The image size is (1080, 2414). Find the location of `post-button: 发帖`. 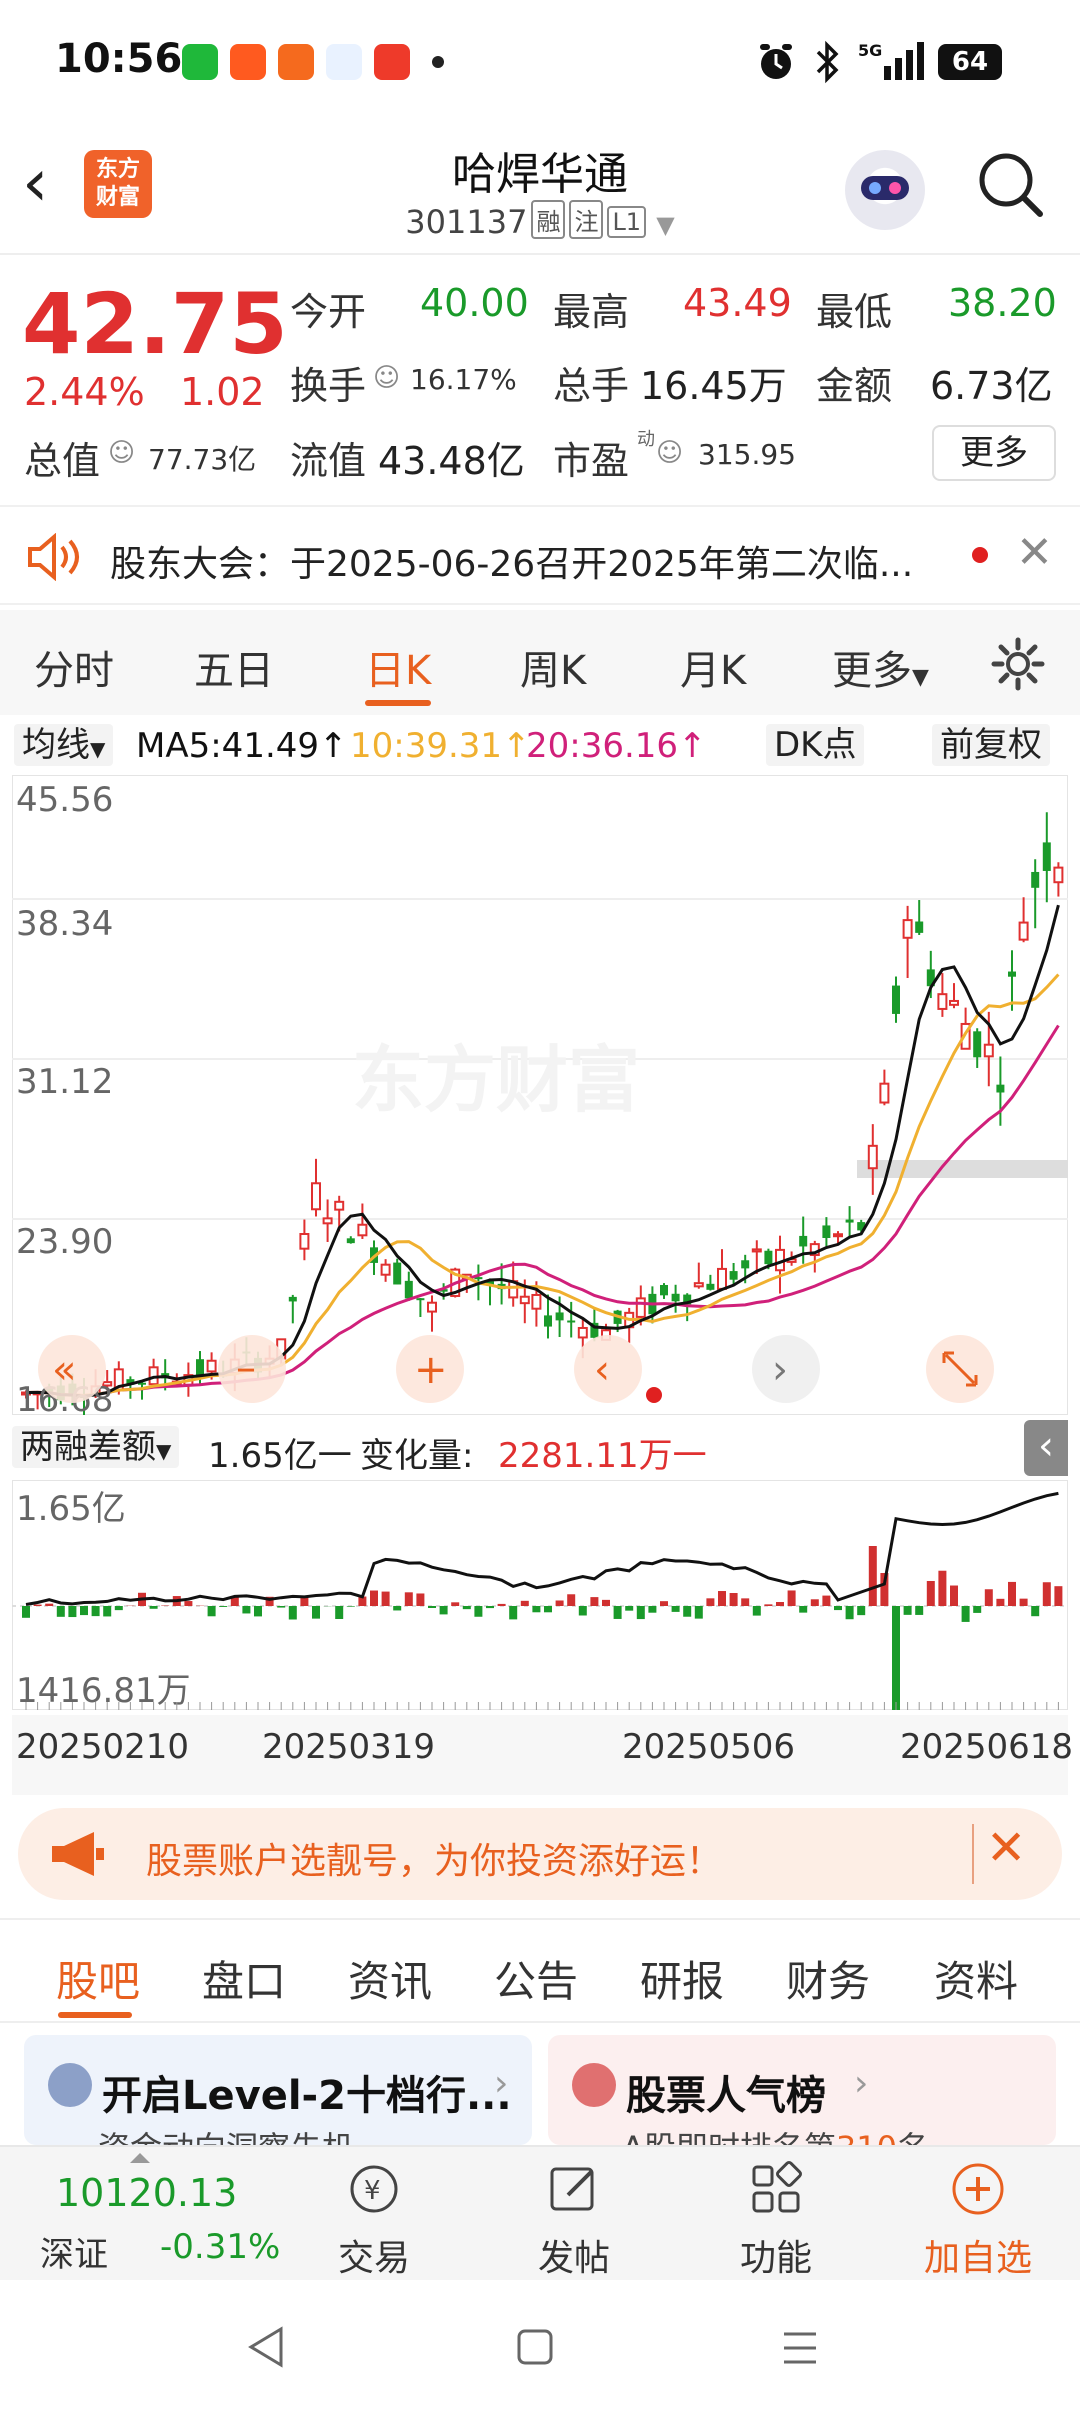

post-button: 发帖 is located at coordinates (574, 2214).